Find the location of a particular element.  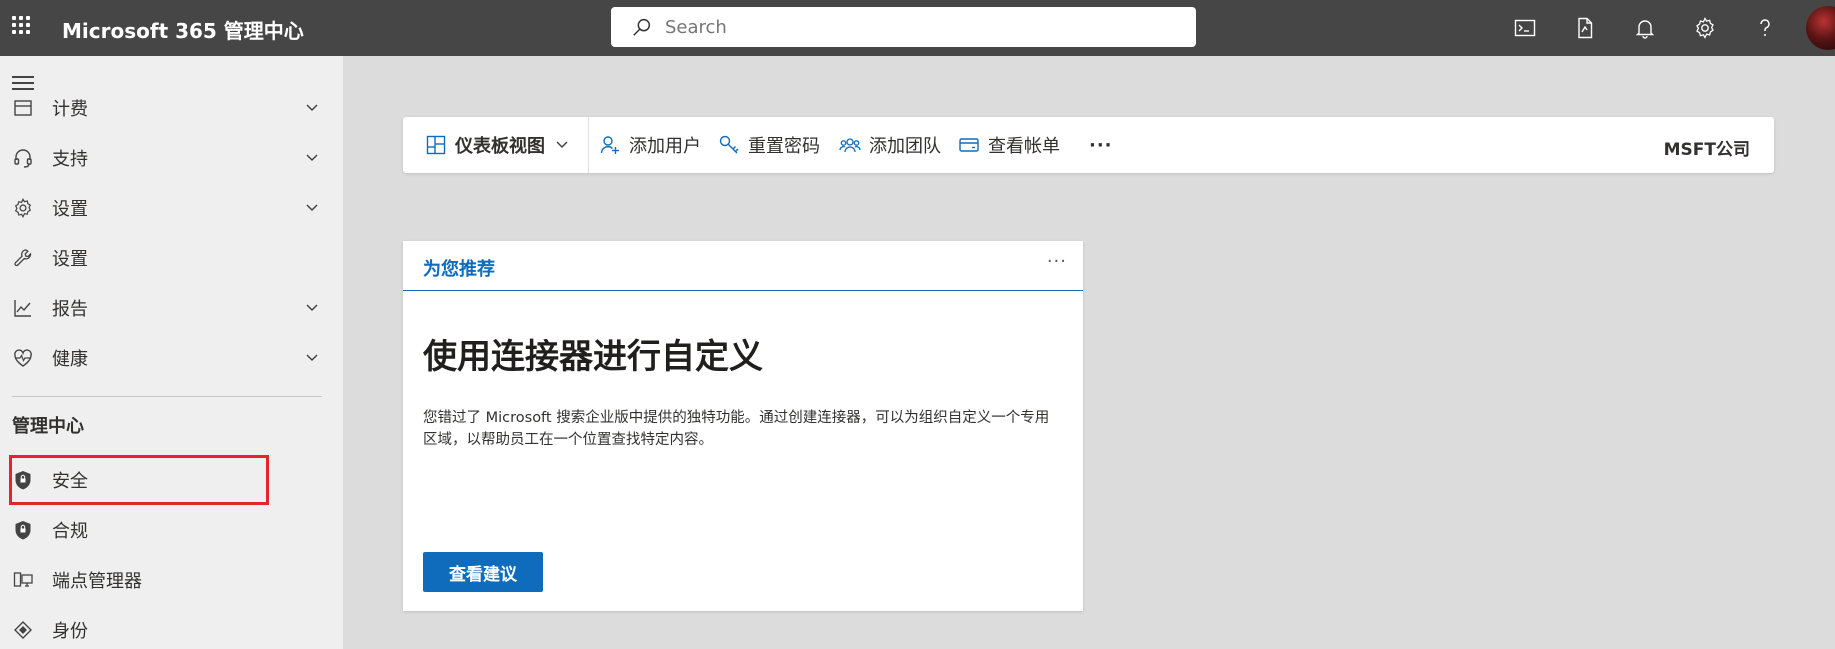

sidebar-item-health: 健康 is located at coordinates (165, 358).